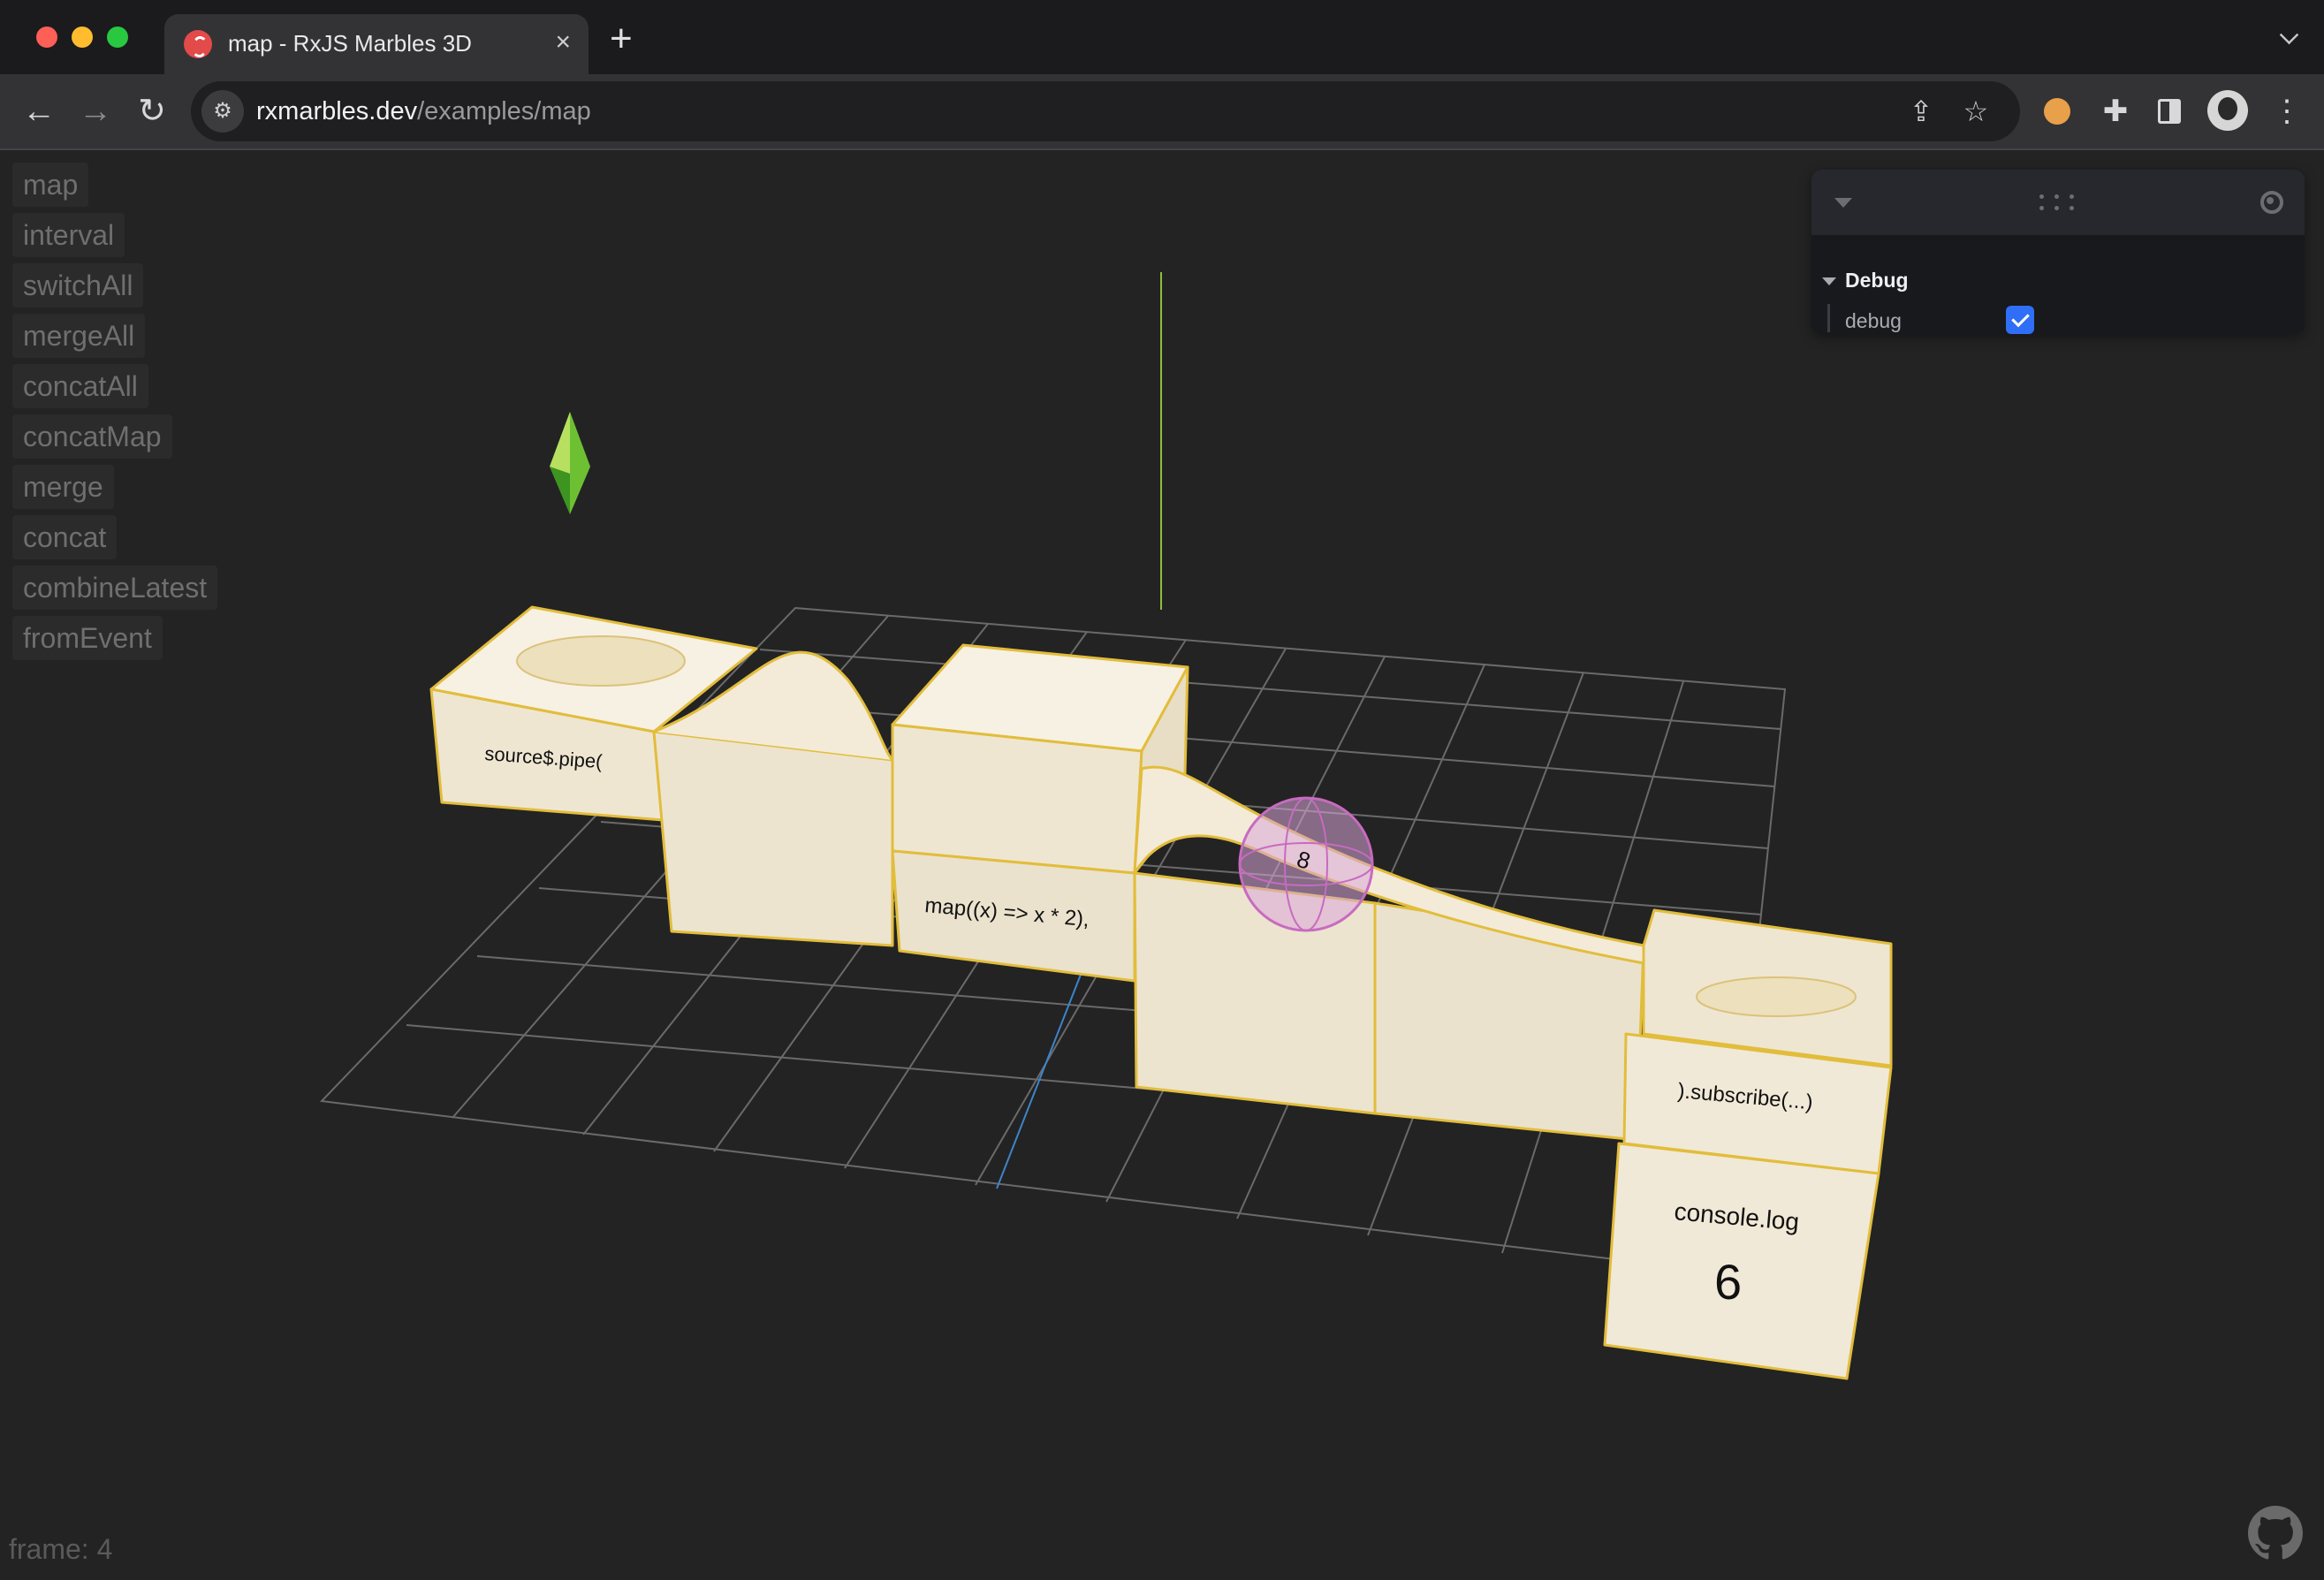 This screenshot has width=2324, height=1580. What do you see at coordinates (1921, 112) in the screenshot?
I see `share-icon: ⇪` at bounding box center [1921, 112].